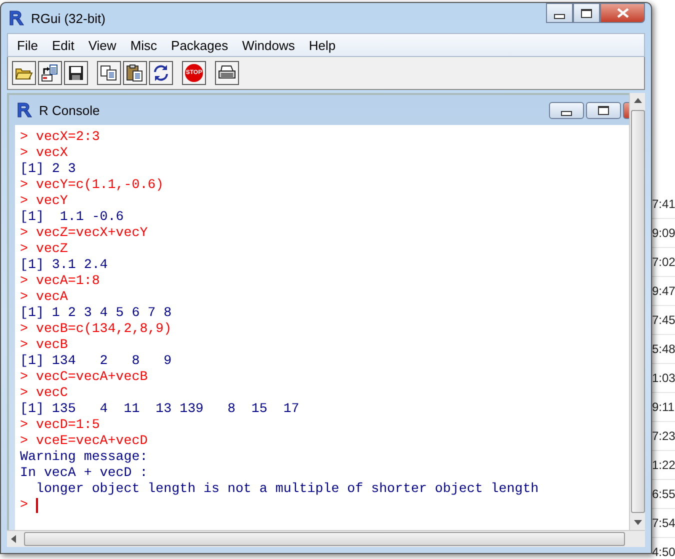 The width and height of the screenshot is (675, 559). I want to click on console-command: > vecB, so click(44, 345).